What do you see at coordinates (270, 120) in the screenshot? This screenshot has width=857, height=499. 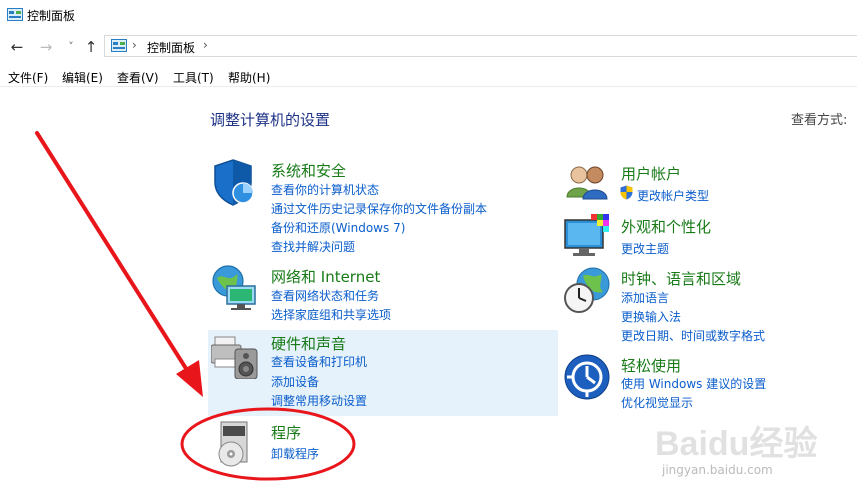 I see `page-title: 调整计算机的设置` at bounding box center [270, 120].